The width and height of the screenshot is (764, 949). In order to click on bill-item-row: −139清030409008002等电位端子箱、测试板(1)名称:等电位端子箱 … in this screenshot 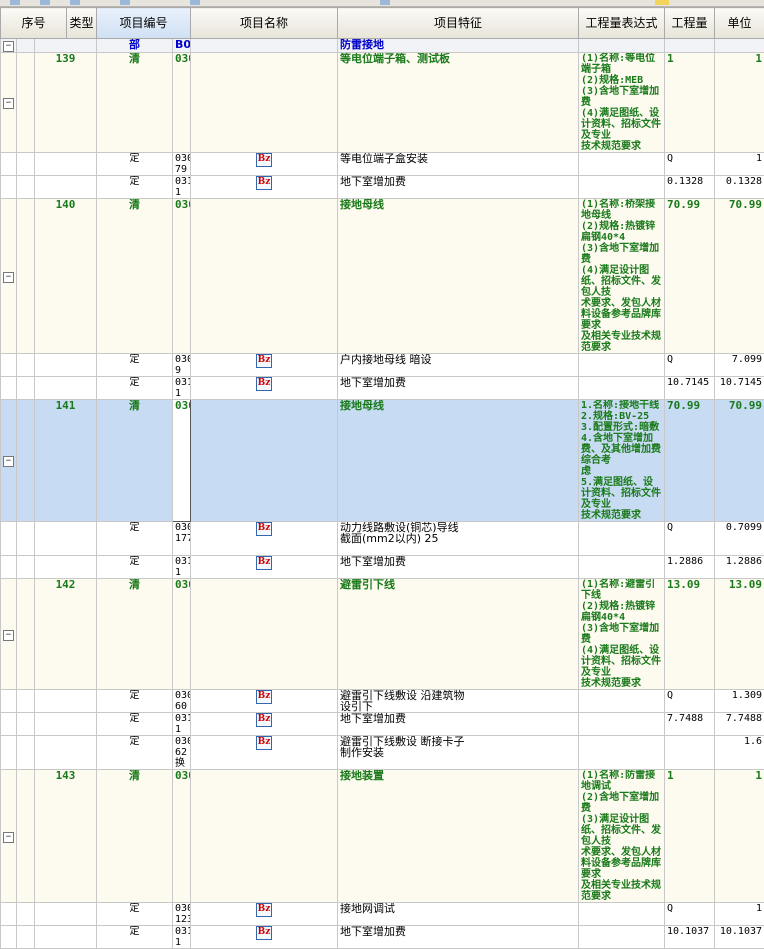, I will do `click(382, 103)`.